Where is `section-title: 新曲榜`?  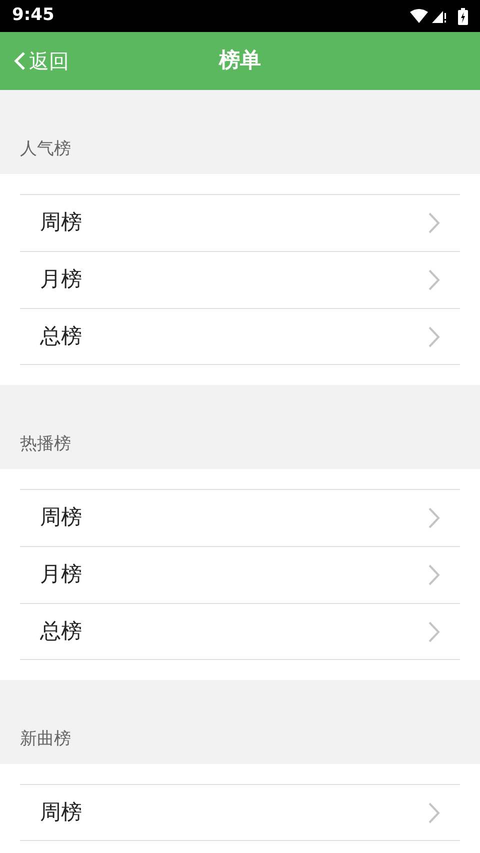
section-title: 新曲榜 is located at coordinates (45, 739).